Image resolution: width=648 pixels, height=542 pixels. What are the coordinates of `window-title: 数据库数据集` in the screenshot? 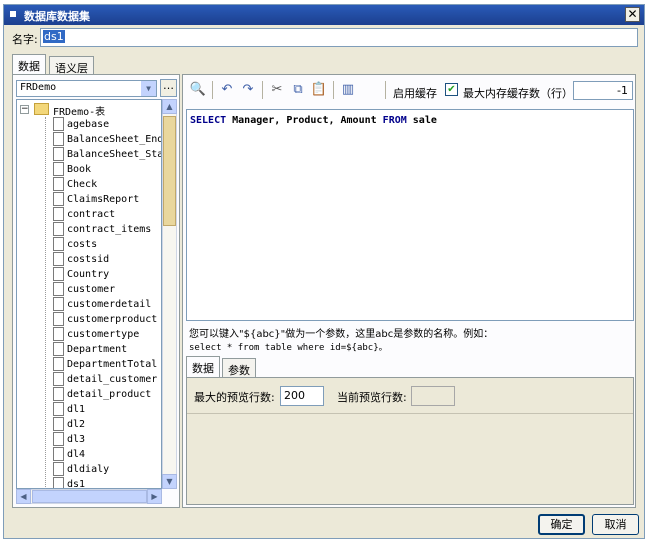 It's located at (57, 16).